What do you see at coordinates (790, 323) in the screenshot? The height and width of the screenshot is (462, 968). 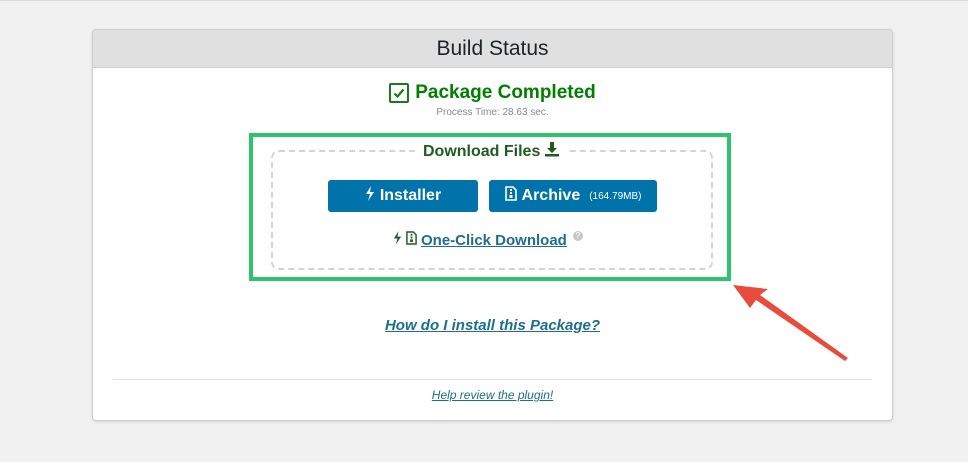 I see `red-arrow` at bounding box center [790, 323].